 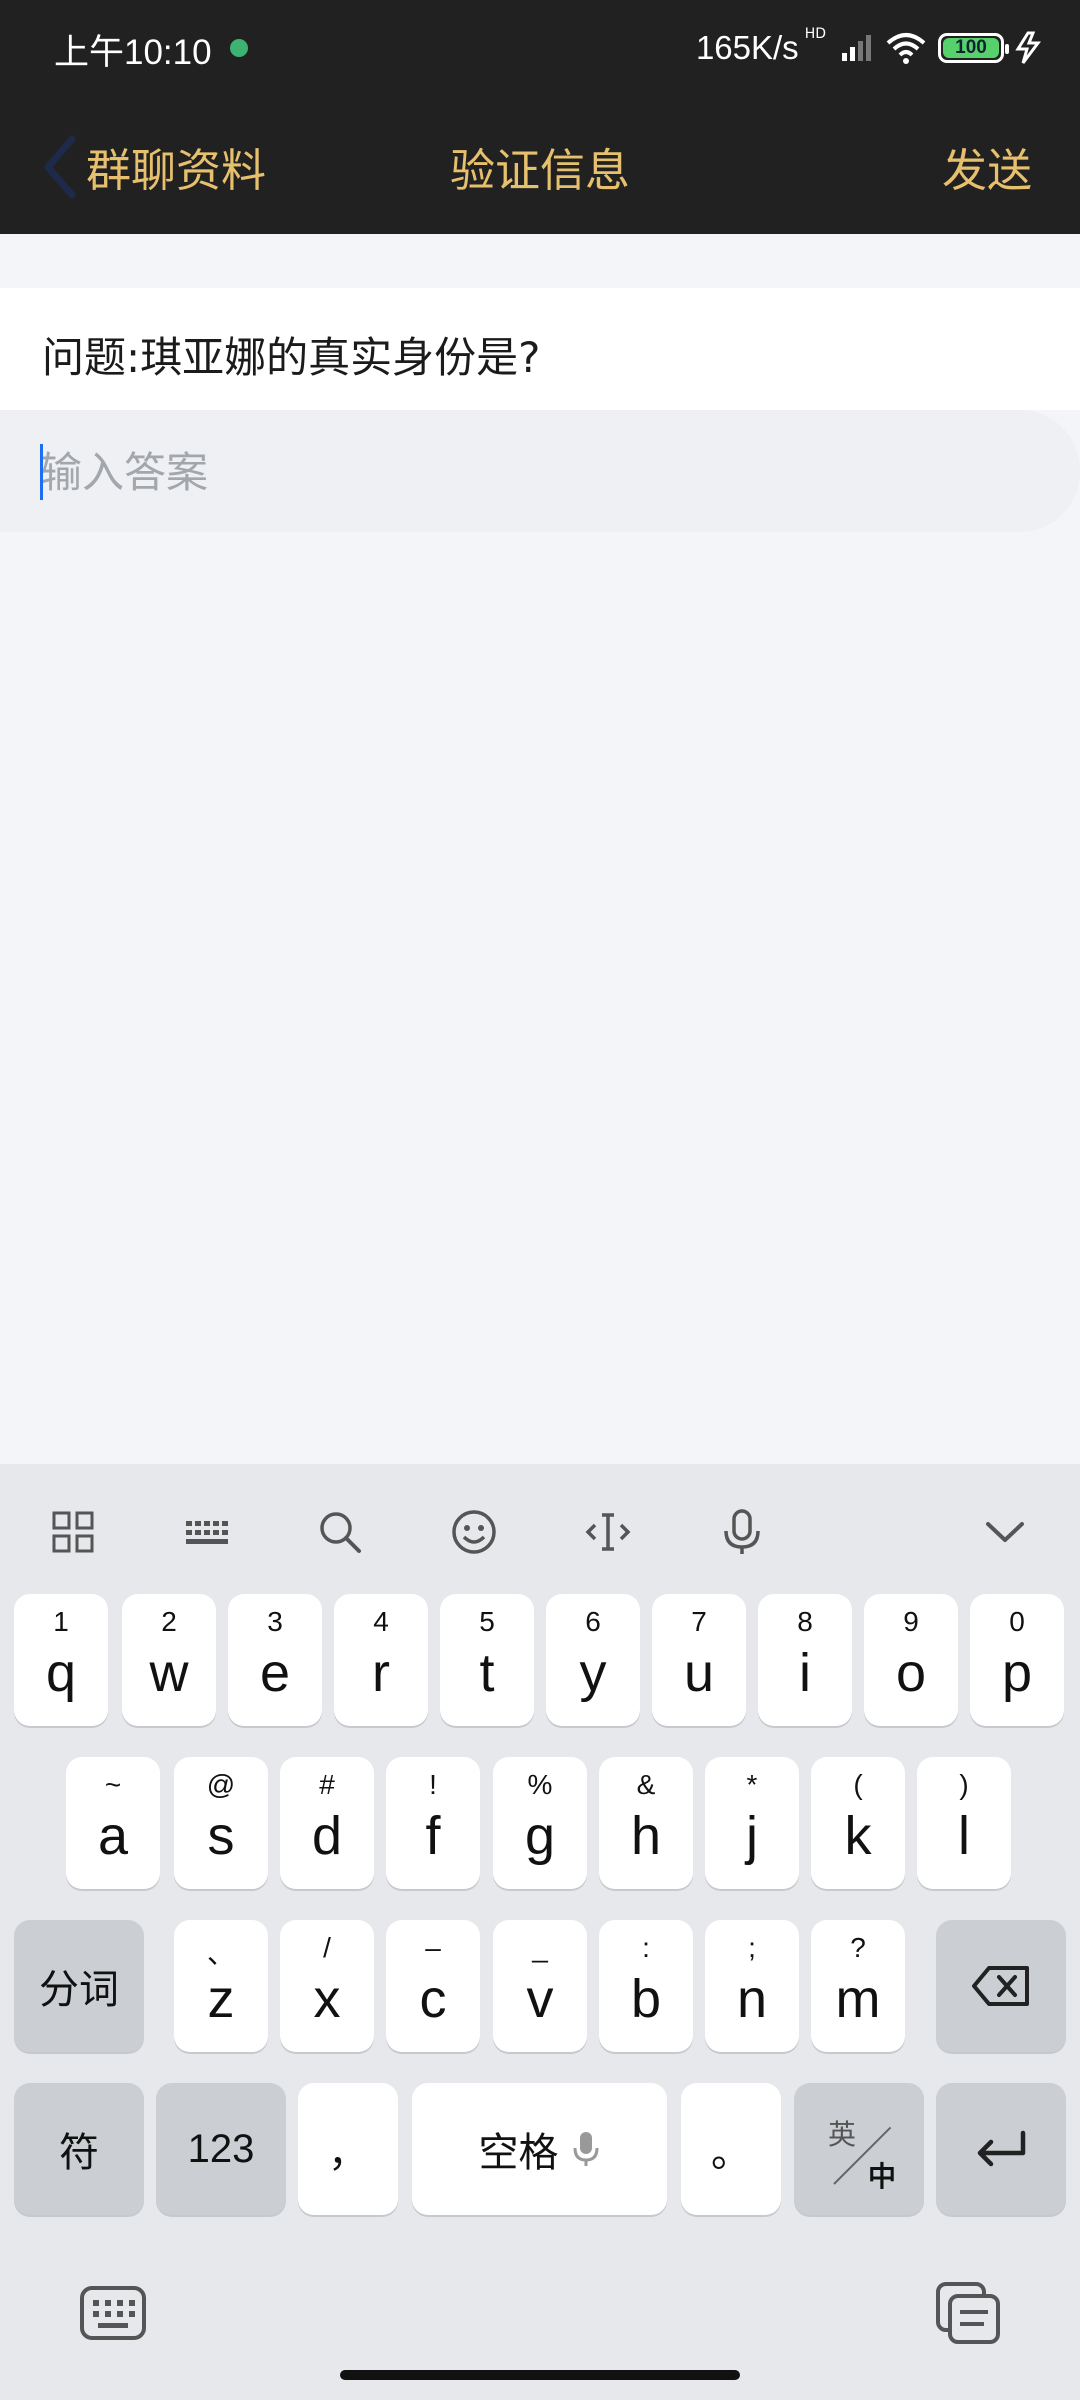 I want to click on key-u: 7u, so click(x=699, y=1660).